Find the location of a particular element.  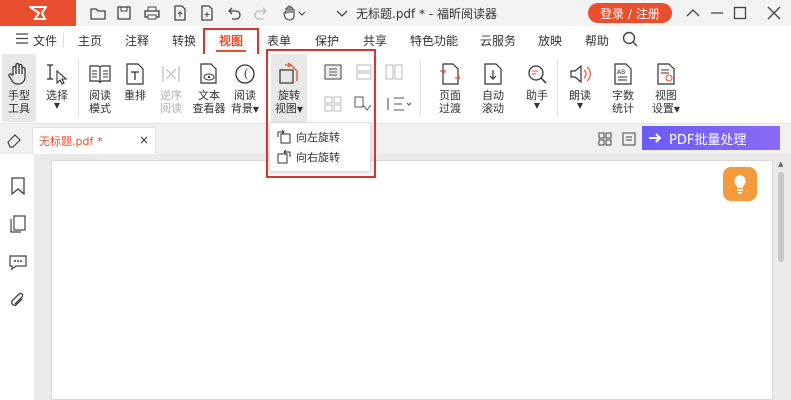

search-icon is located at coordinates (630, 40).